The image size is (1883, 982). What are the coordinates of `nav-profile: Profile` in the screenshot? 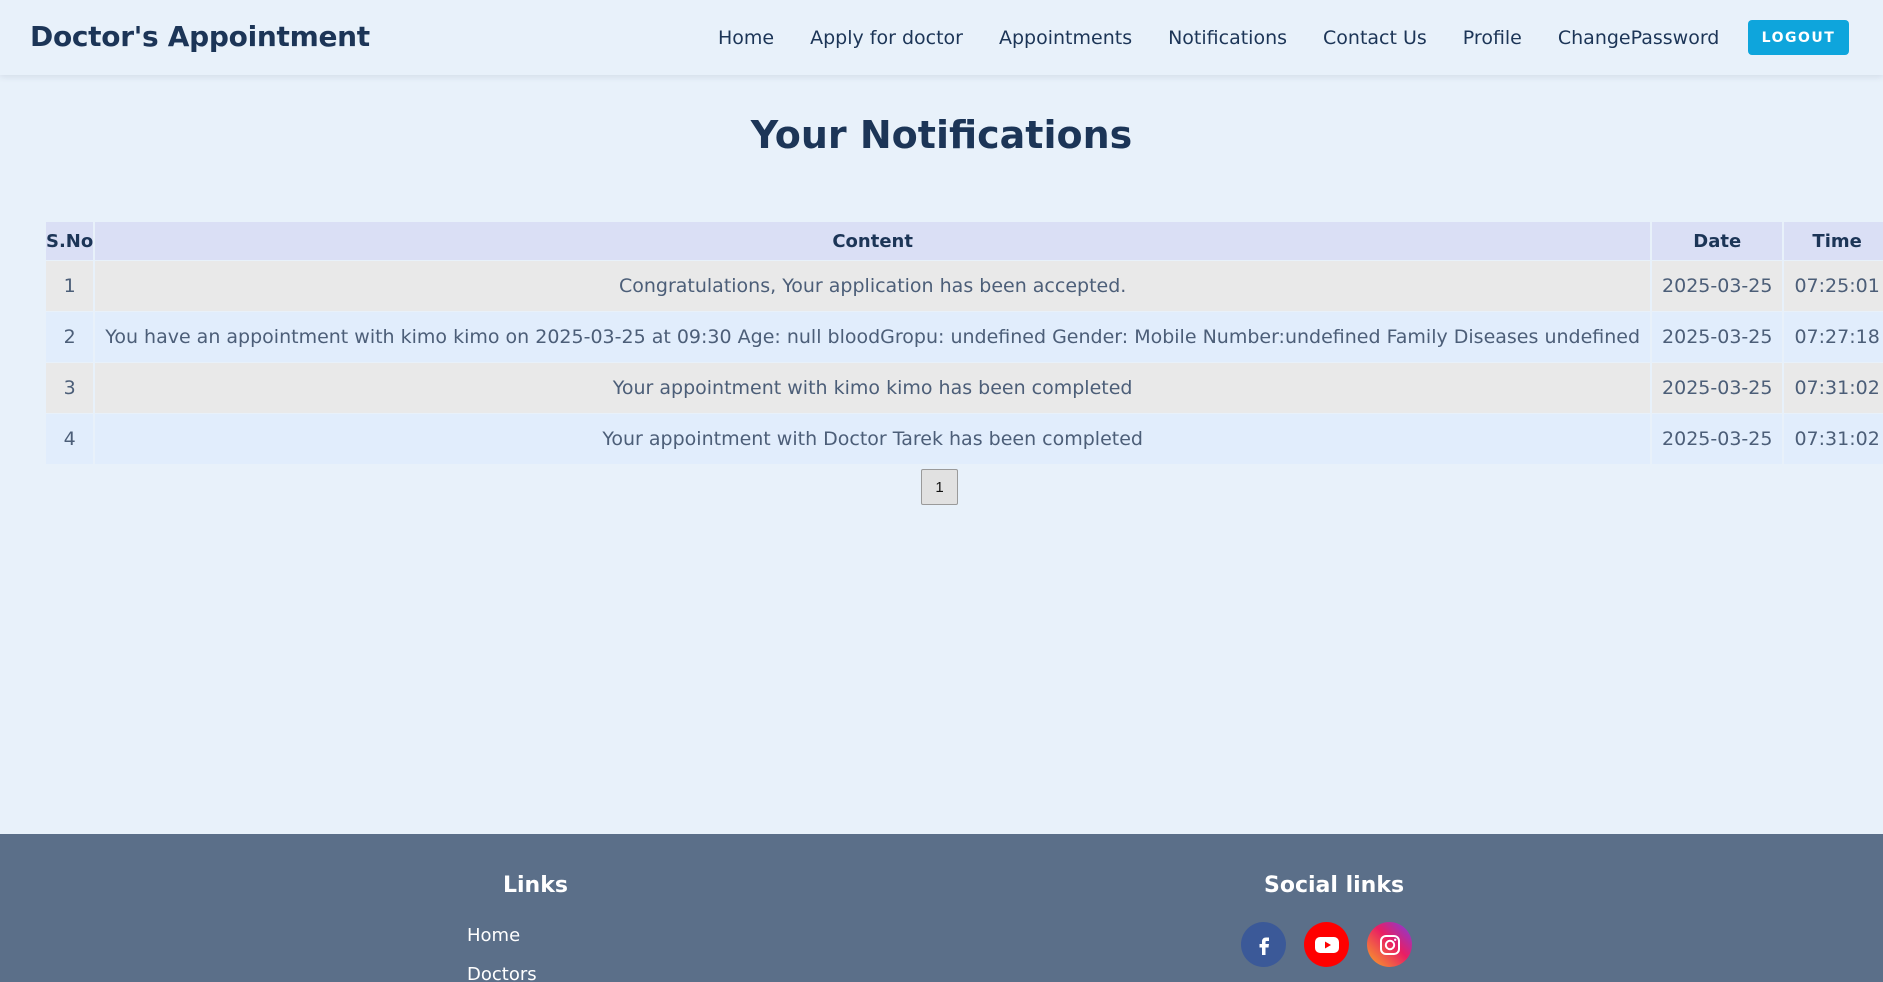 It's located at (1492, 38).